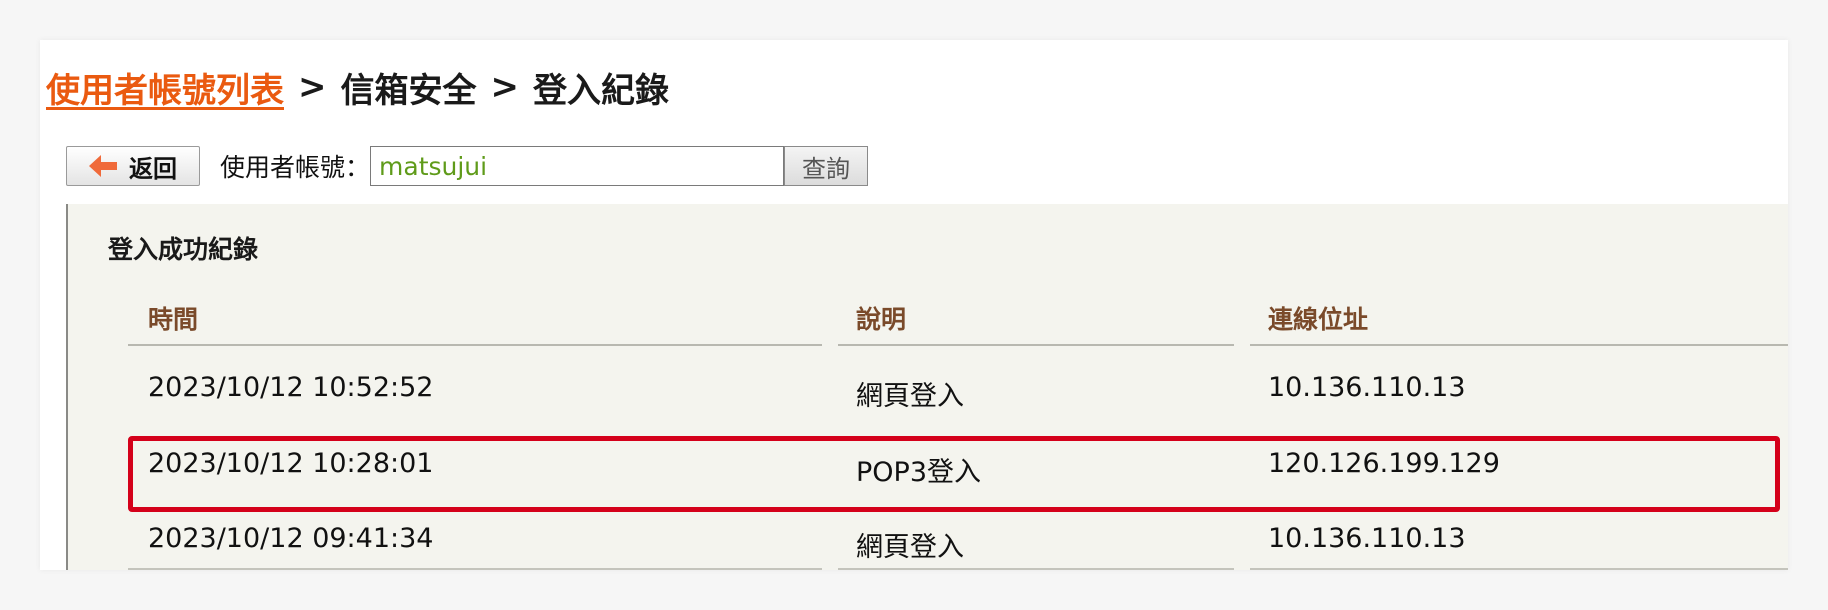 The image size is (1828, 610). Describe the element at coordinates (881, 319) in the screenshot. I see `column-header-description: 說明` at that location.